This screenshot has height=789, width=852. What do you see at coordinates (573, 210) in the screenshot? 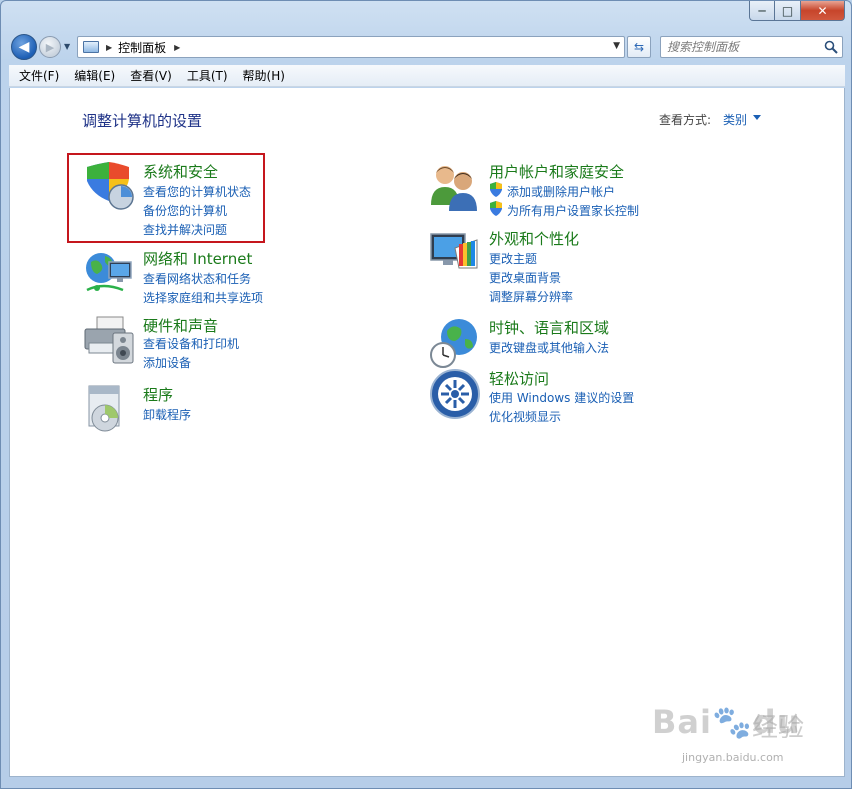
I see `link-parental-controls: 为所有用户设置家长控制` at bounding box center [573, 210].